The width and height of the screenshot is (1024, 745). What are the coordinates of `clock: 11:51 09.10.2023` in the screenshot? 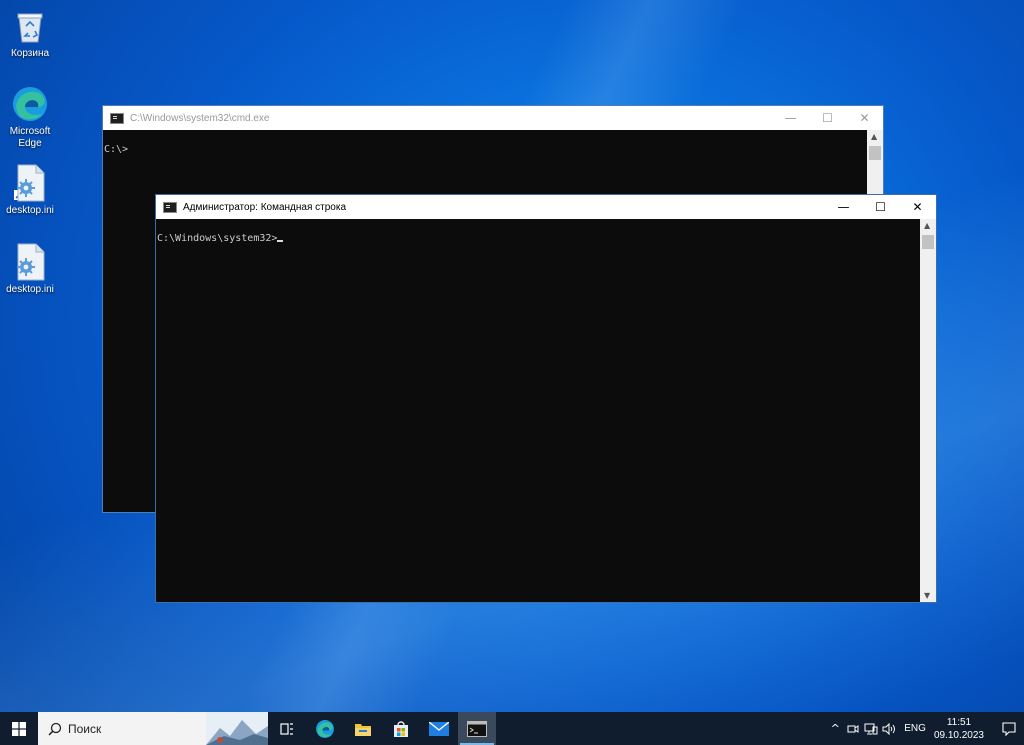 It's located at (959, 729).